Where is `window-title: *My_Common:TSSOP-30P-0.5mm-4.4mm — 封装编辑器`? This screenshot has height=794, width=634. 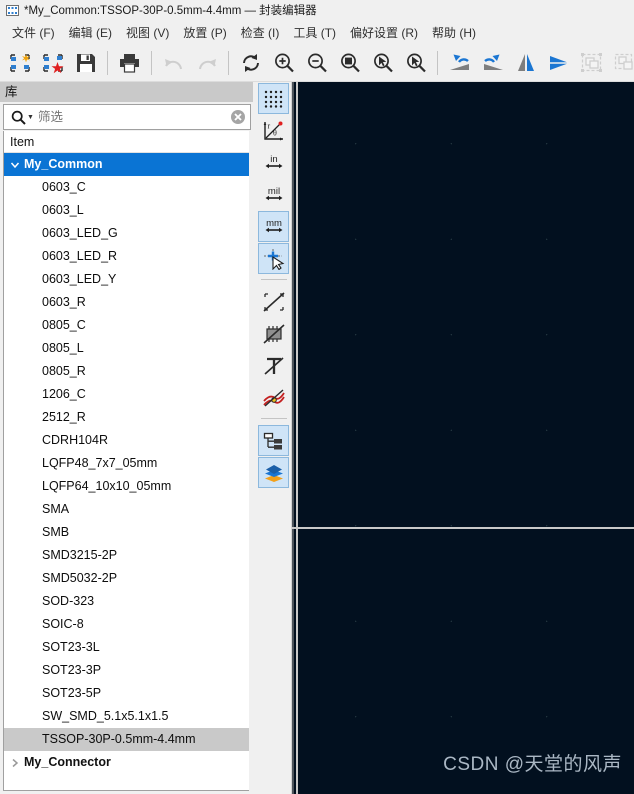
window-title: *My_Common:TSSOP-30P-0.5mm-4.4mm — 封装编辑器 is located at coordinates (170, 11).